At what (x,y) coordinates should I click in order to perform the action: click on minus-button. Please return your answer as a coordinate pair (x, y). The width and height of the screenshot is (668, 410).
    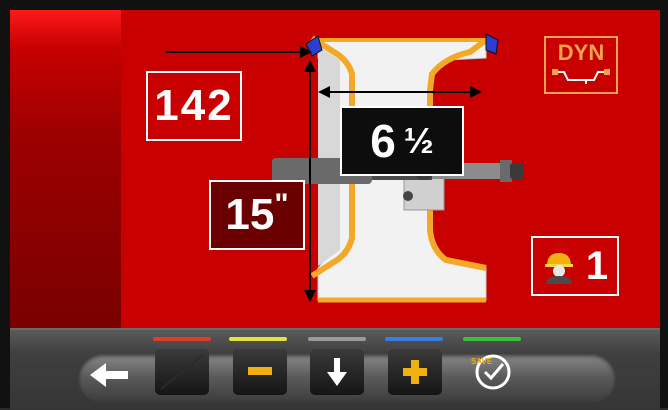
    Looking at the image, I should click on (260, 372).